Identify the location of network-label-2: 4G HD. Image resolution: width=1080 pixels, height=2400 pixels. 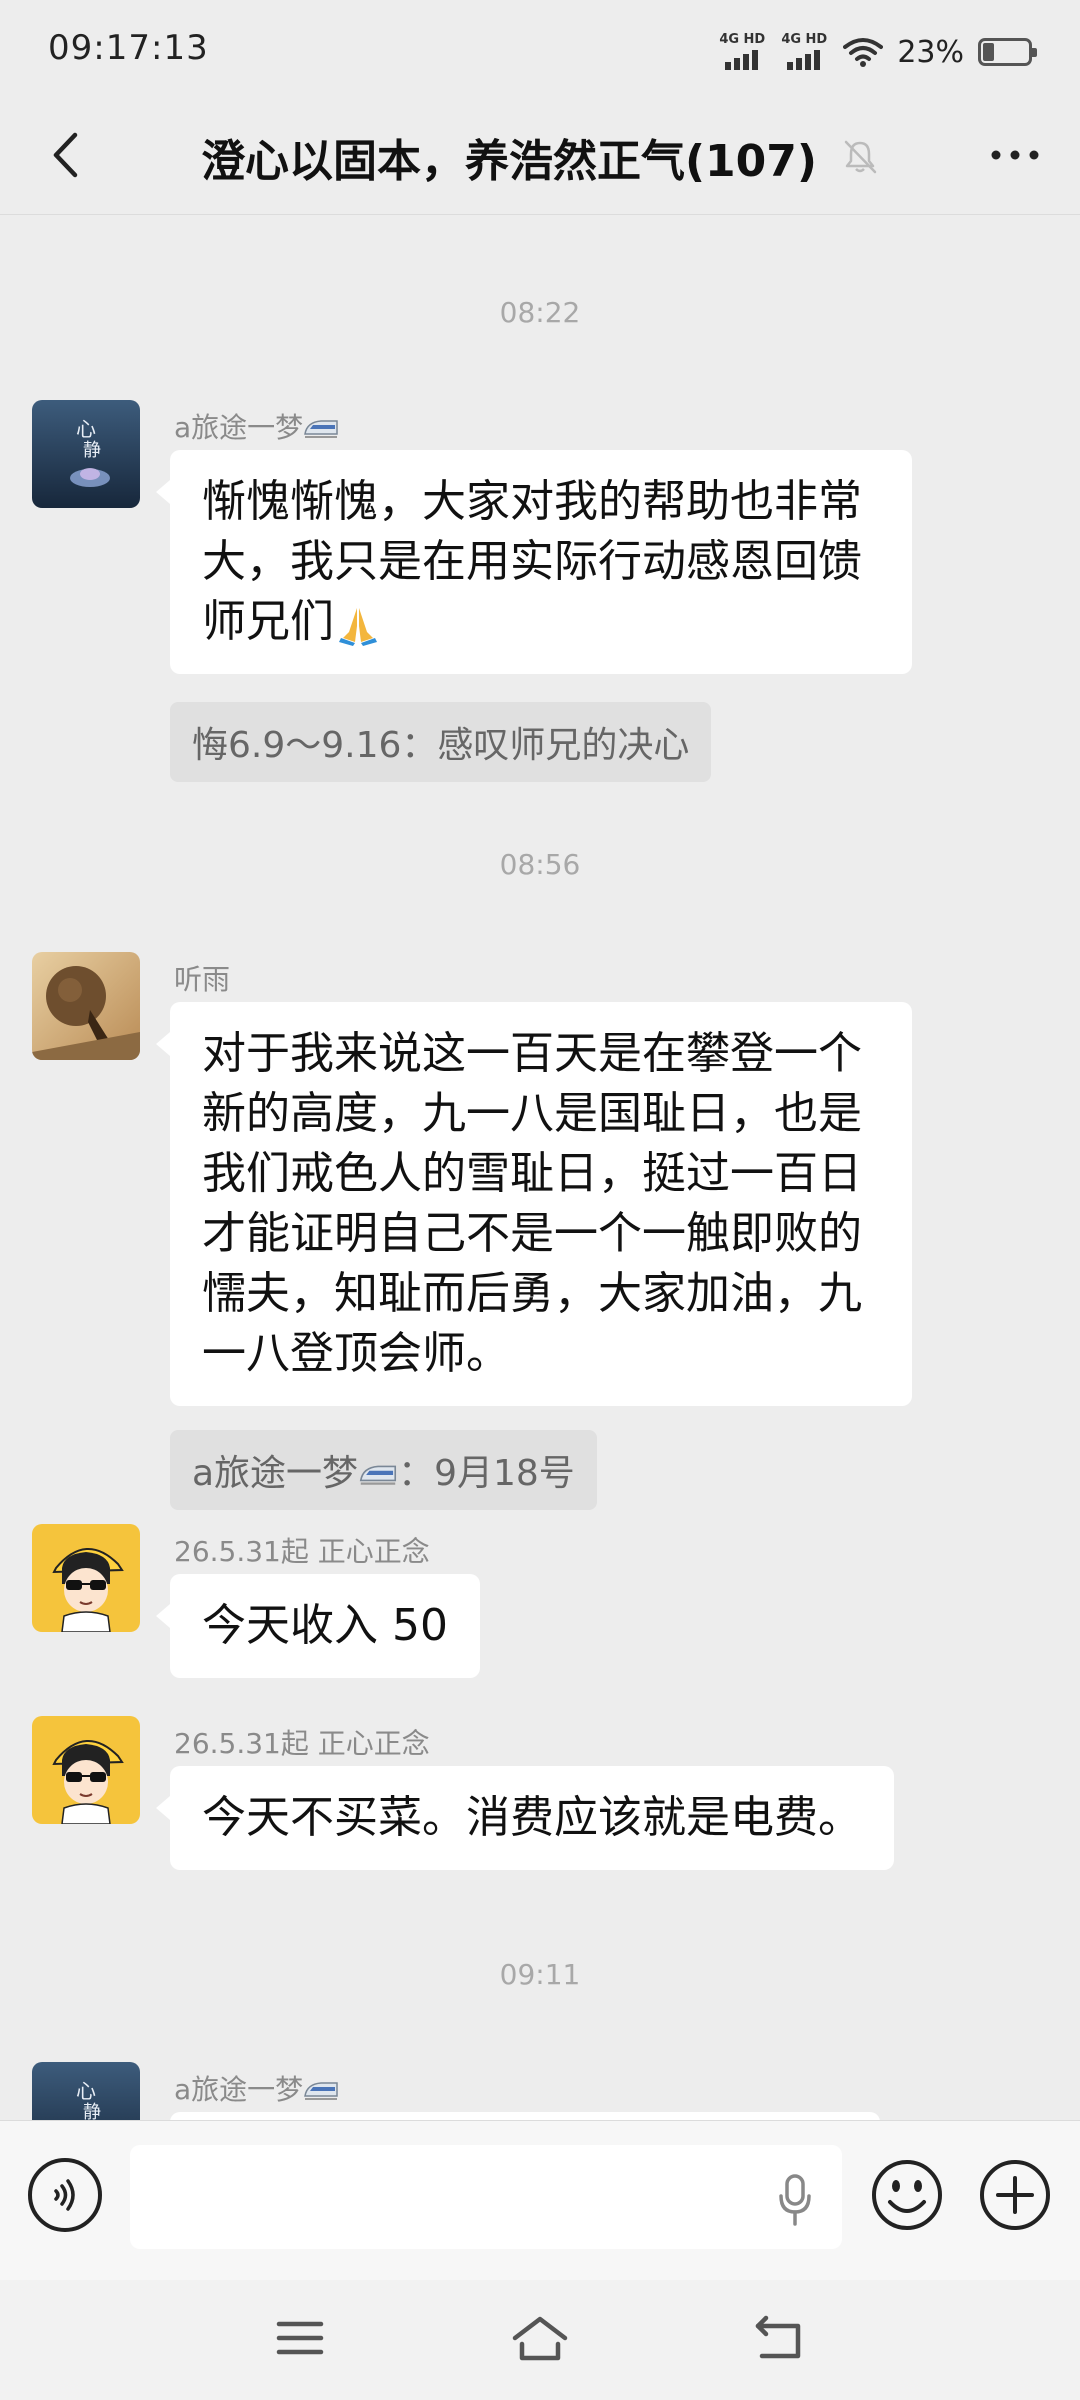
(804, 39).